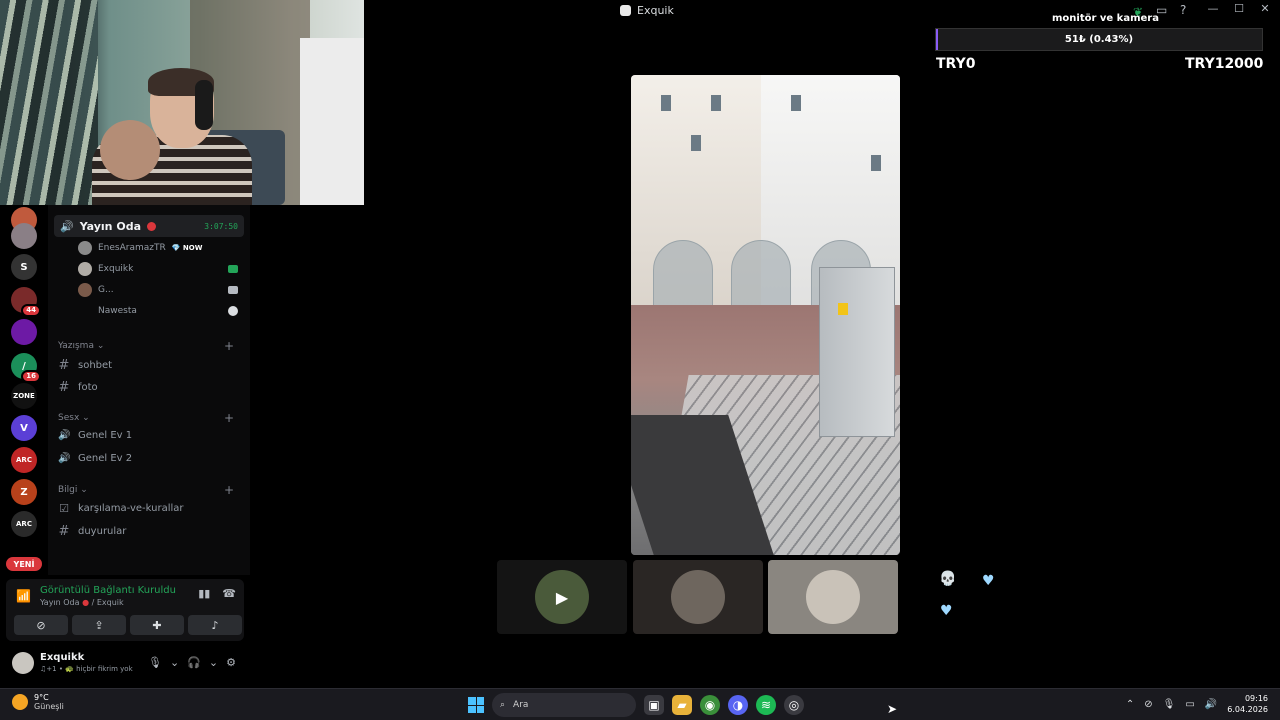  Describe the element at coordinates (738, 705) in the screenshot. I see `discord-icon: ◑` at that location.